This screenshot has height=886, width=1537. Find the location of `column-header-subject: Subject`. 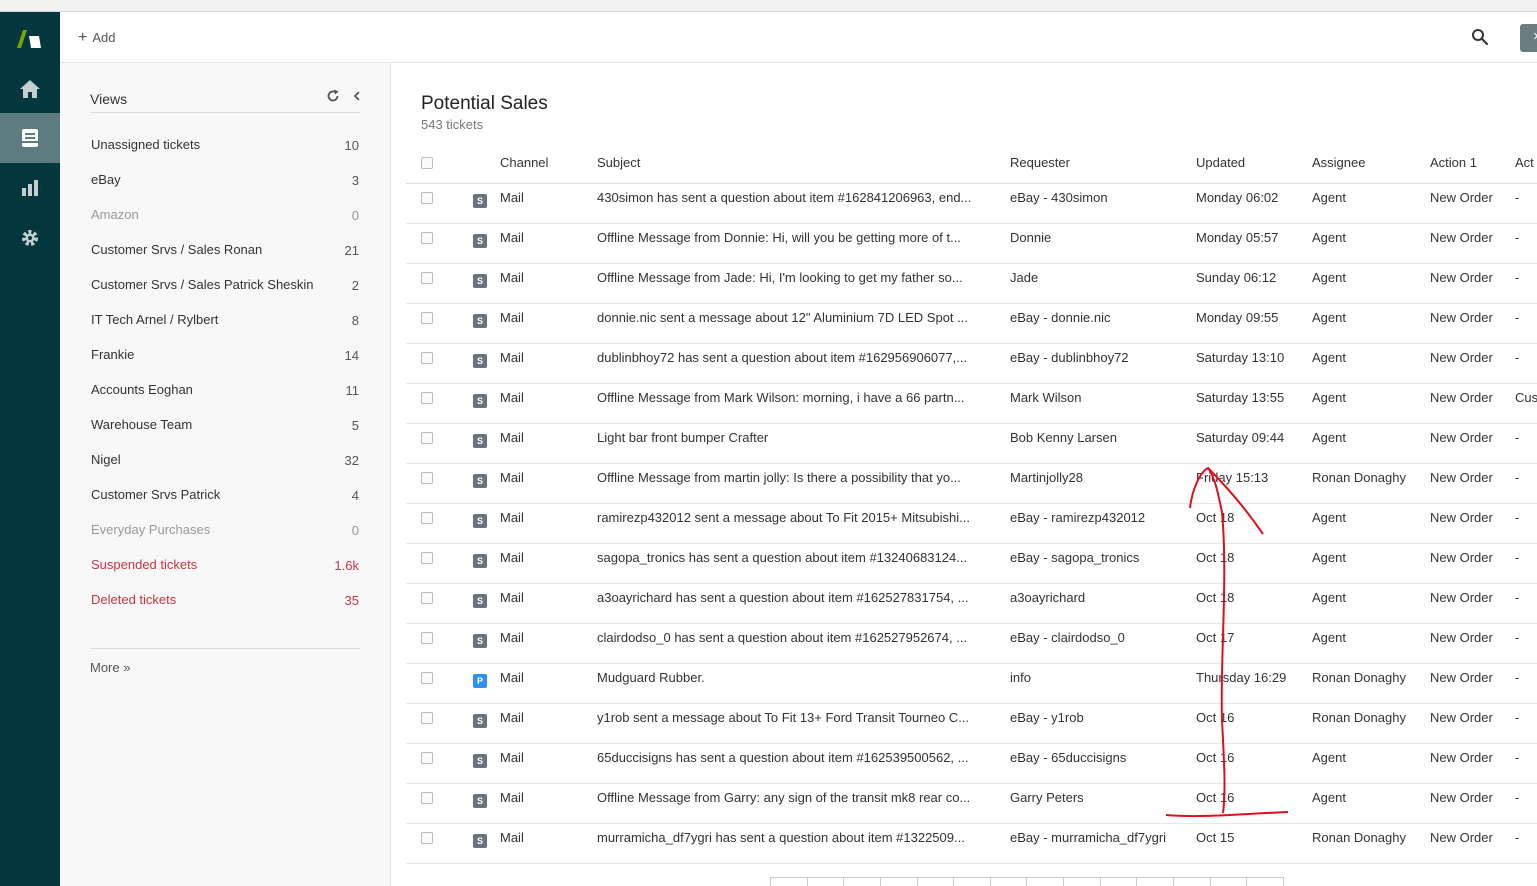

column-header-subject: Subject is located at coordinates (799, 162).